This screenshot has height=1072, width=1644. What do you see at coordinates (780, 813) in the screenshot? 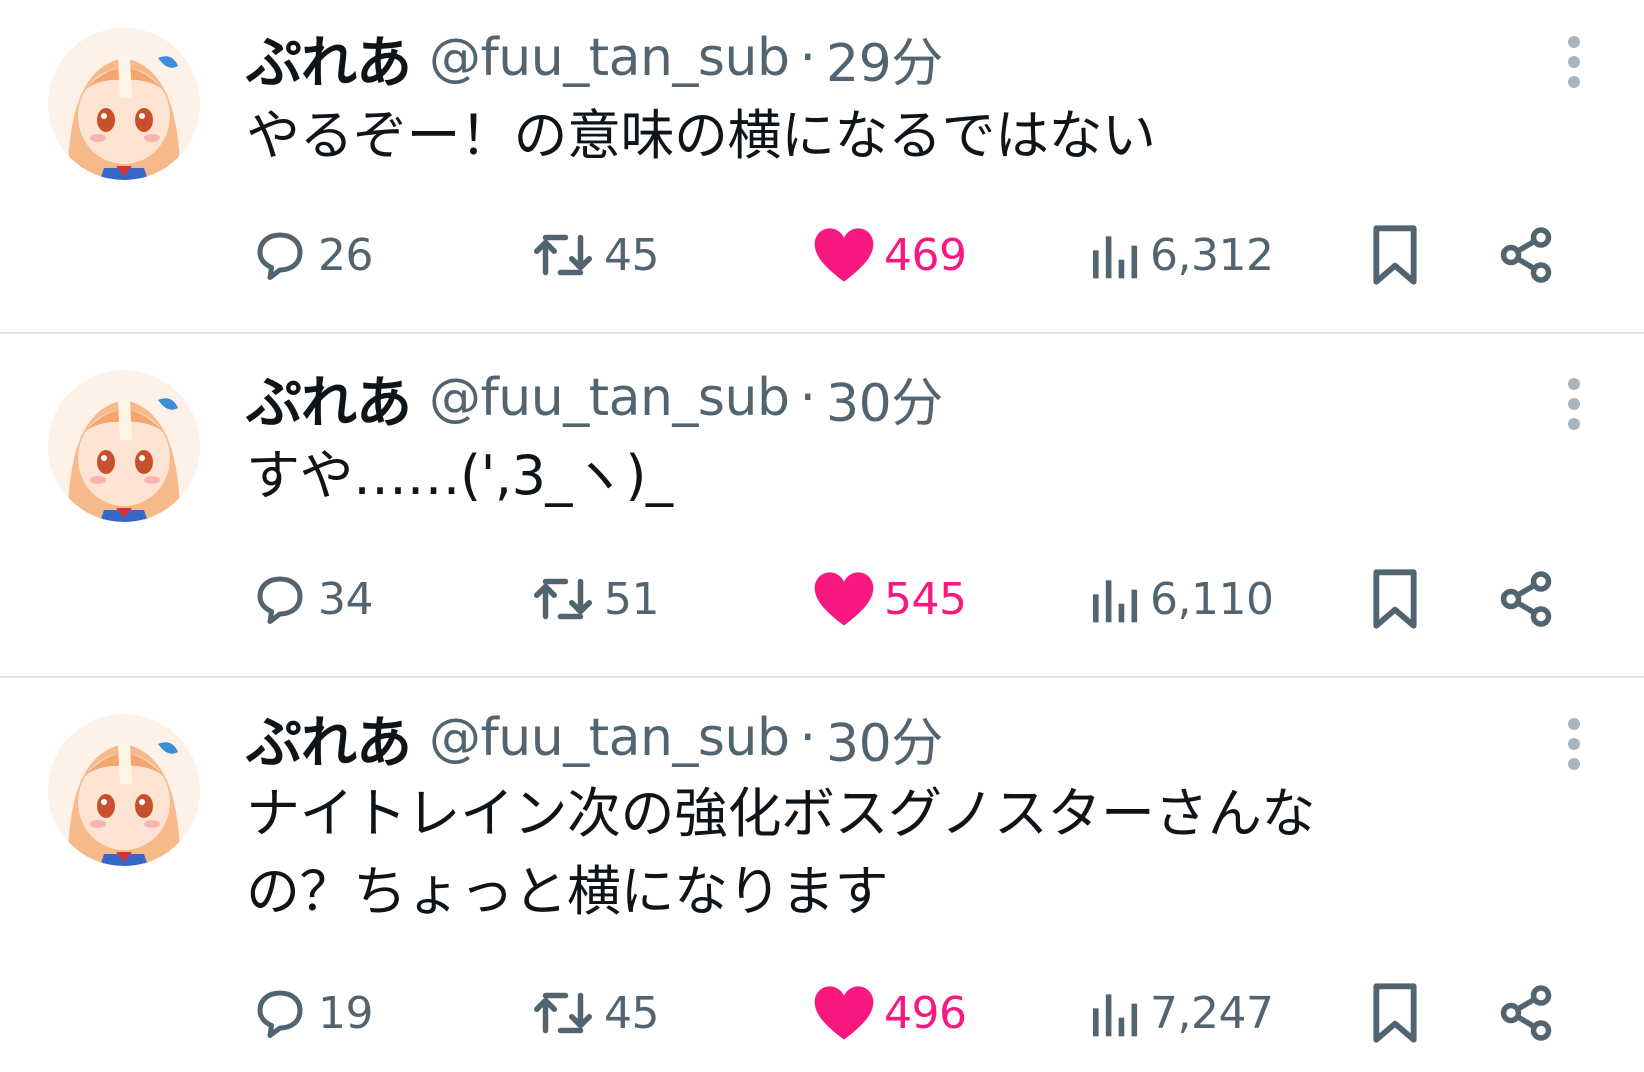
I see `tweet-text: ナイトレイン次の強化ボスグノスターさんな` at bounding box center [780, 813].